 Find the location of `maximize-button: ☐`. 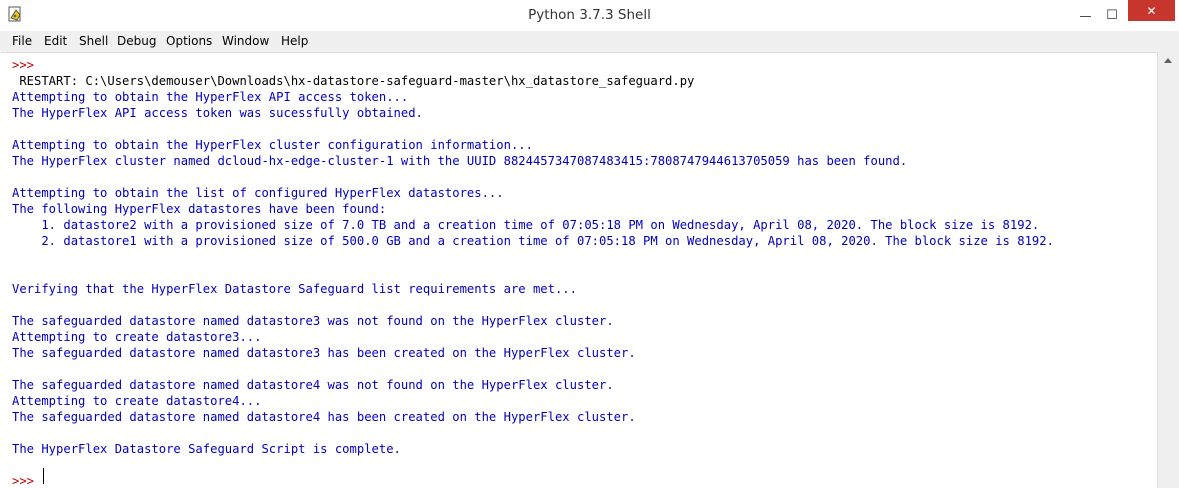

maximize-button: ☐ is located at coordinates (1112, 15).